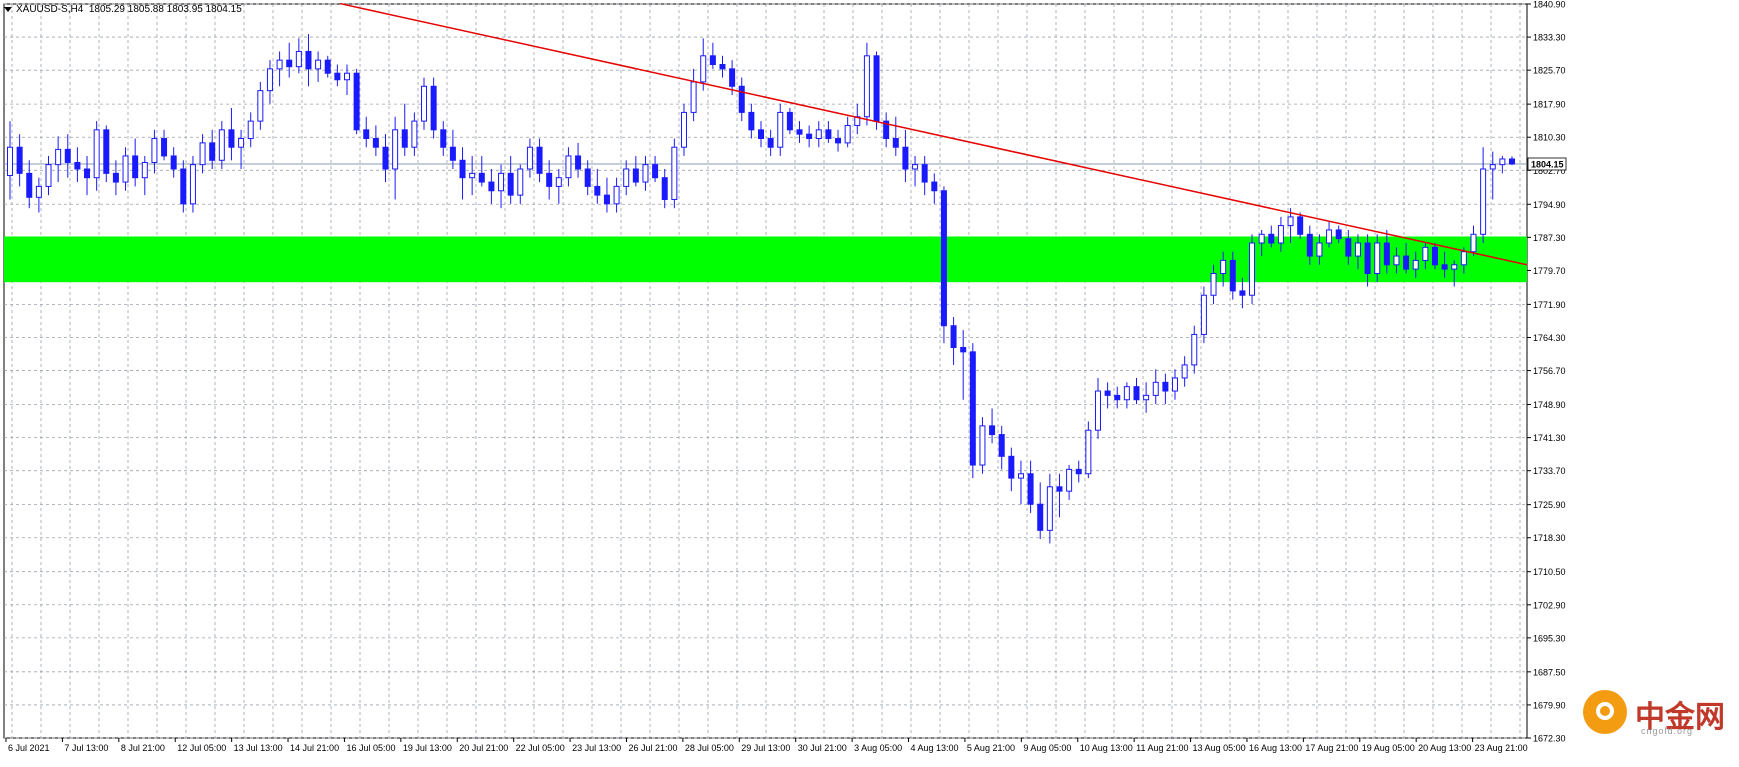 The height and width of the screenshot is (767, 1739). I want to click on dropdown-triangle-icon, so click(8, 9).